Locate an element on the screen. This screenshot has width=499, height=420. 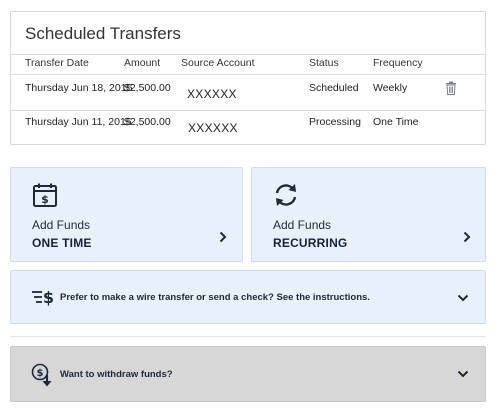
withdraw-funds-text: Want to withdraw funds? is located at coordinates (116, 374).